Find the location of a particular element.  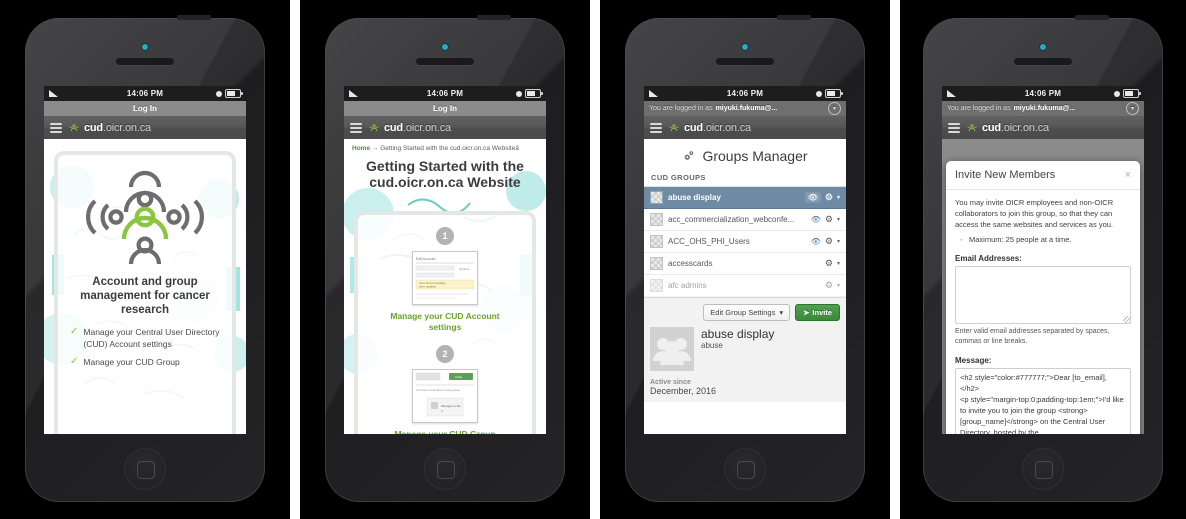

front-camera-icon is located at coordinates (145, 47).